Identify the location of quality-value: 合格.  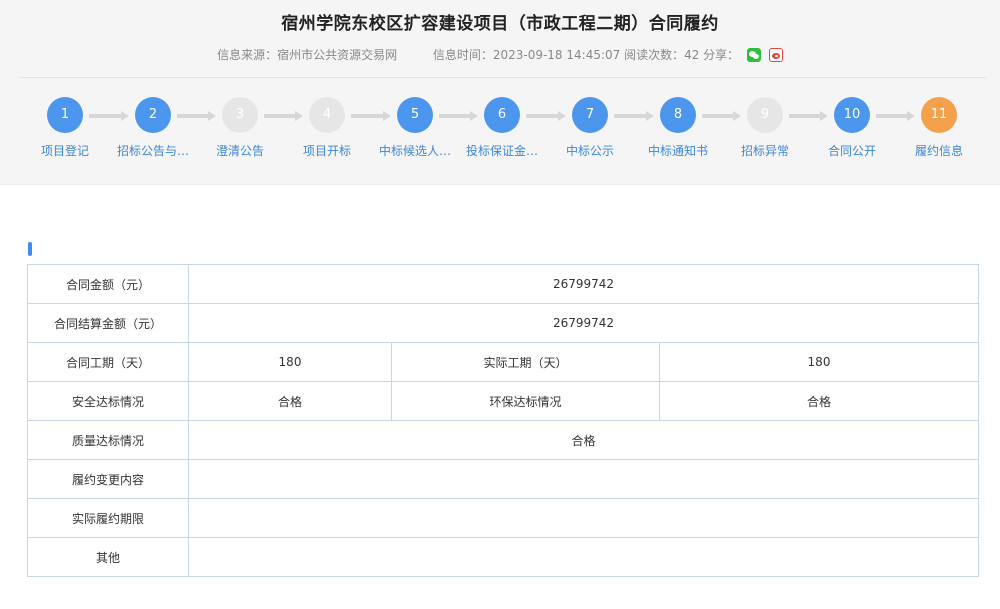
(583, 440).